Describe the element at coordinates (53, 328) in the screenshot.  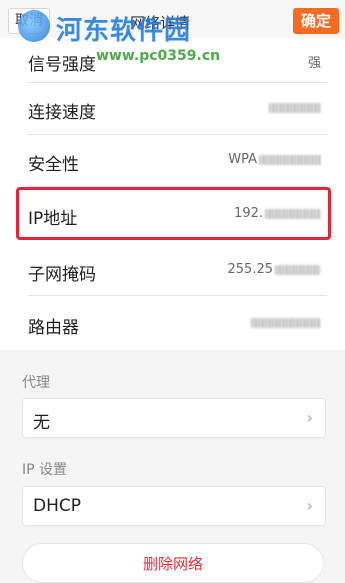
I see `detail-label: 路由器` at that location.